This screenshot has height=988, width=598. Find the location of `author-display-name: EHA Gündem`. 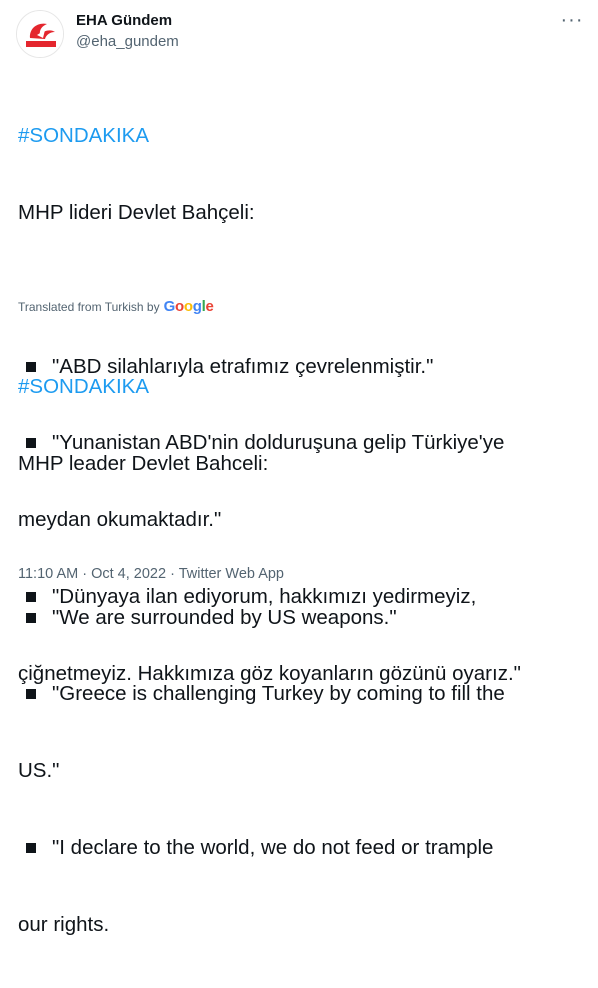

author-display-name: EHA Gündem is located at coordinates (124, 20).